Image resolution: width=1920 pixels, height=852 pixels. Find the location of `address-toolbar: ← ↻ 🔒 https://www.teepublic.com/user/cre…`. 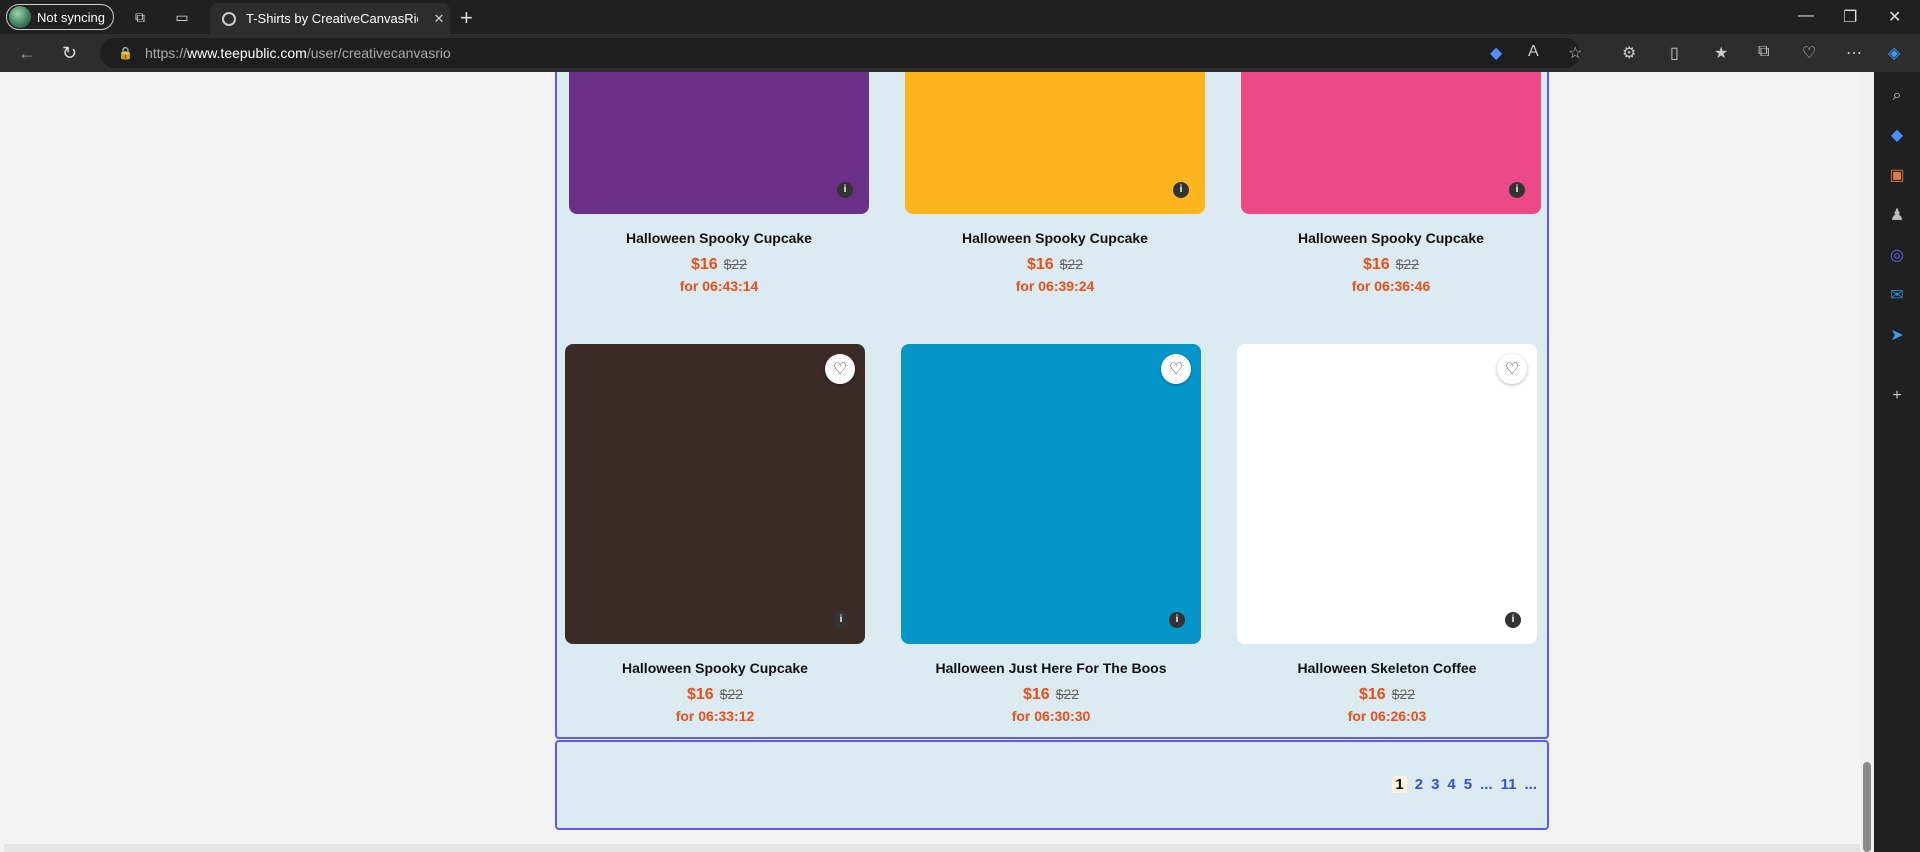

address-toolbar: ← ↻ 🔒 https://www.teepublic.com/user/cre… is located at coordinates (960, 53).